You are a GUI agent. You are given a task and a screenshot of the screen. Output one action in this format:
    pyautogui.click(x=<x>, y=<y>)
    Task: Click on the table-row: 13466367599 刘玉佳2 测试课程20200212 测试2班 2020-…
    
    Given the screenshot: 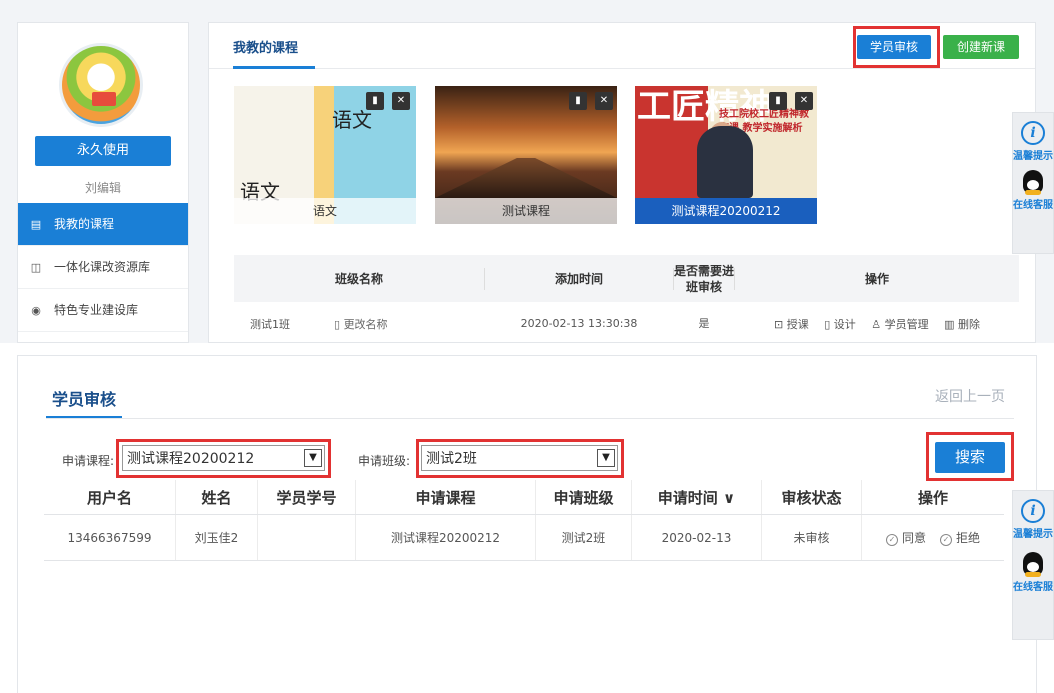 What is the action you would take?
    pyautogui.click(x=524, y=538)
    